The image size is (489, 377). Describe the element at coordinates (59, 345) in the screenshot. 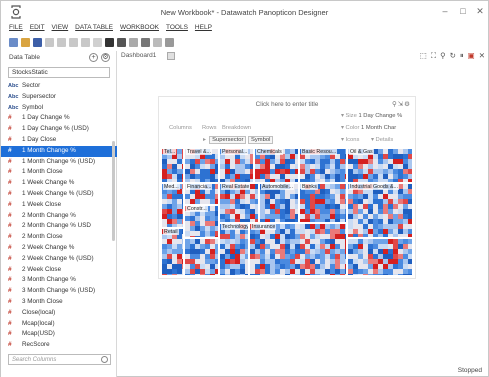

I see `column-item: # RecScore` at that location.